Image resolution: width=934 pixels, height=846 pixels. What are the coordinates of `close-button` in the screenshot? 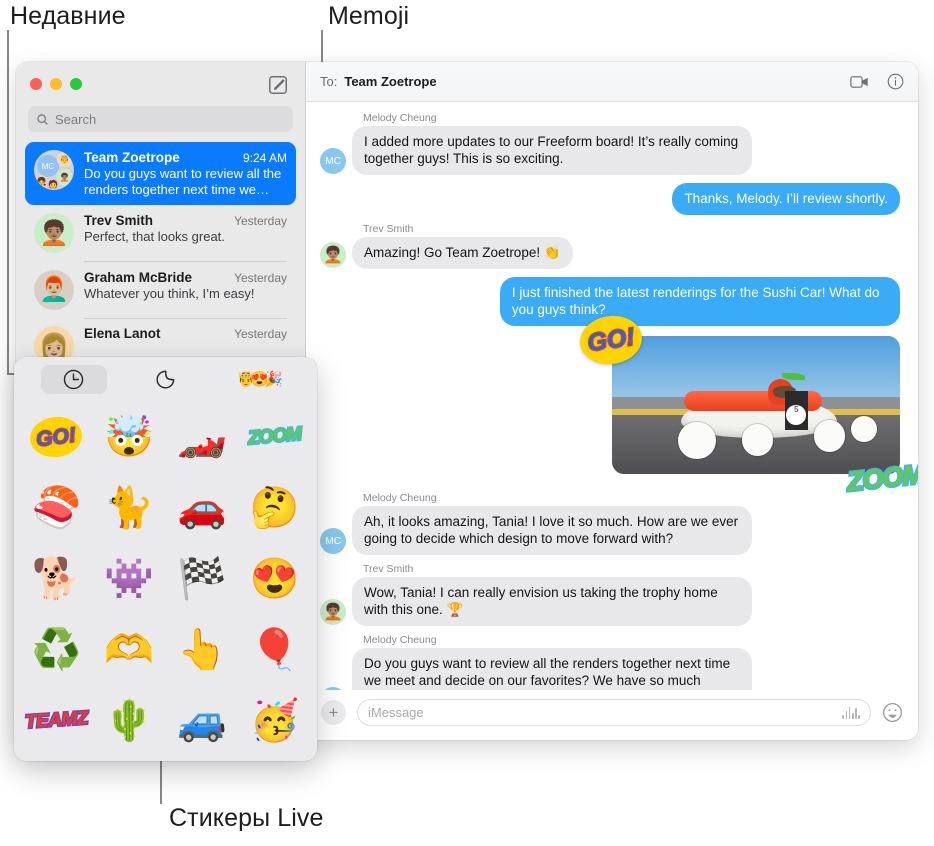 It's located at (36, 84).